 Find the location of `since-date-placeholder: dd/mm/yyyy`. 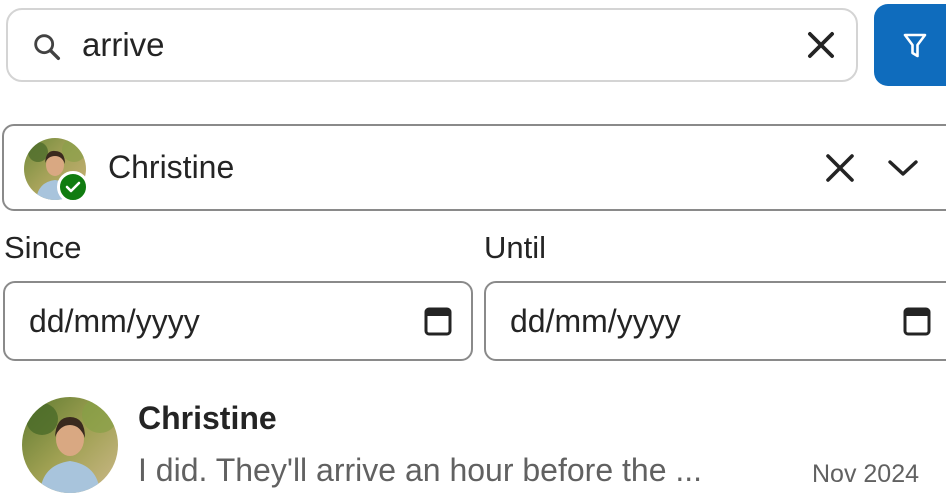

since-date-placeholder: dd/mm/yyyy is located at coordinates (114, 321).